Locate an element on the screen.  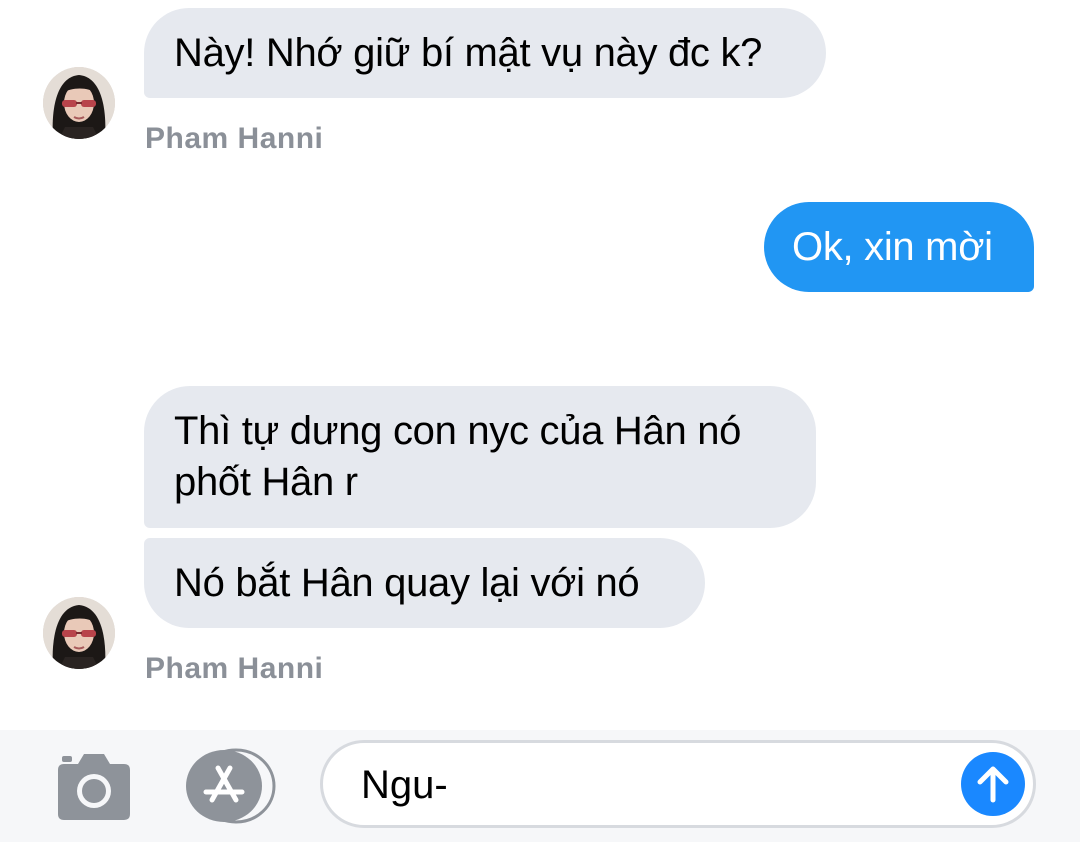
message-bubble-incoming: Nó bắt Hân quay lại với nó is located at coordinates (424, 583).